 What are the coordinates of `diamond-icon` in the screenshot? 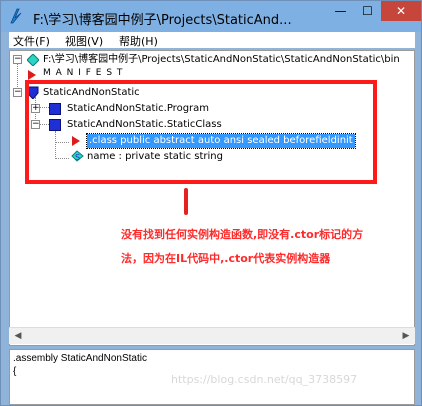 It's located at (33, 60).